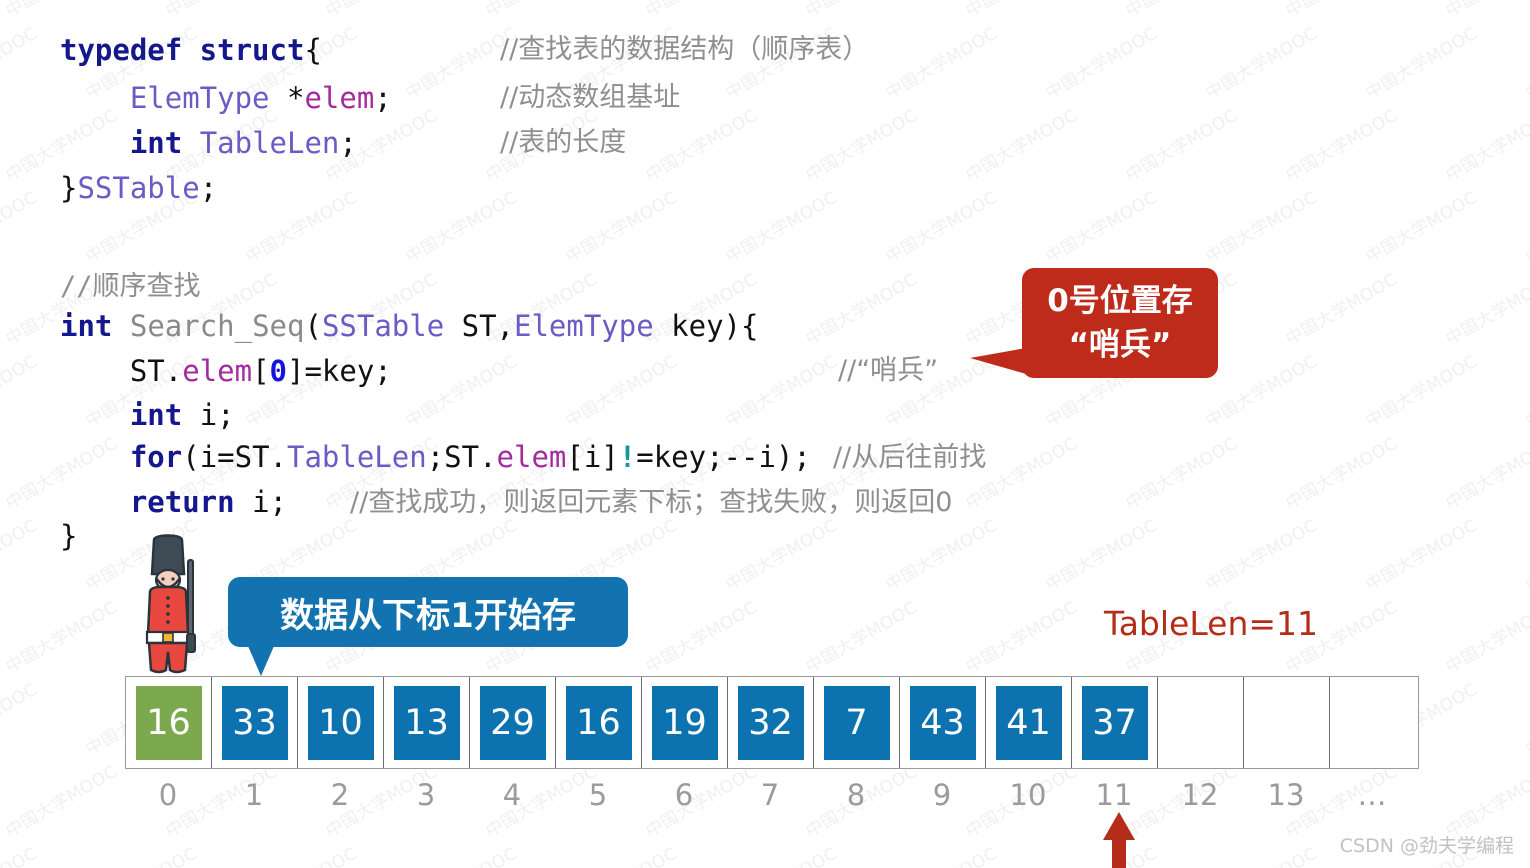  I want to click on code-token-pl: ST,, so click(479, 326).